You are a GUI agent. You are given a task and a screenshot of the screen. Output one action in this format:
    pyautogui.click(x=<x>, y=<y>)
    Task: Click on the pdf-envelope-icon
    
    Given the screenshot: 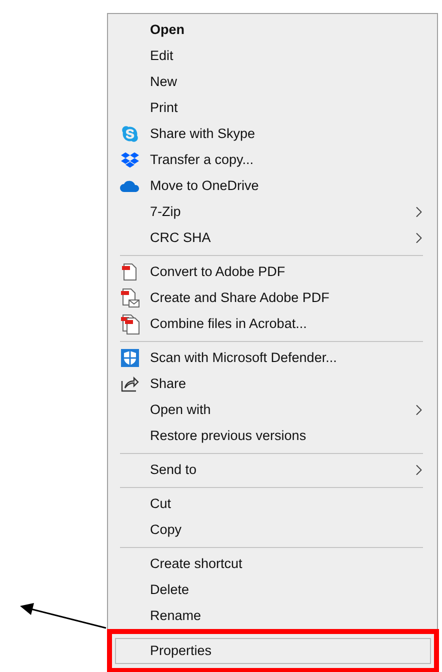 What is the action you would take?
    pyautogui.click(x=130, y=298)
    